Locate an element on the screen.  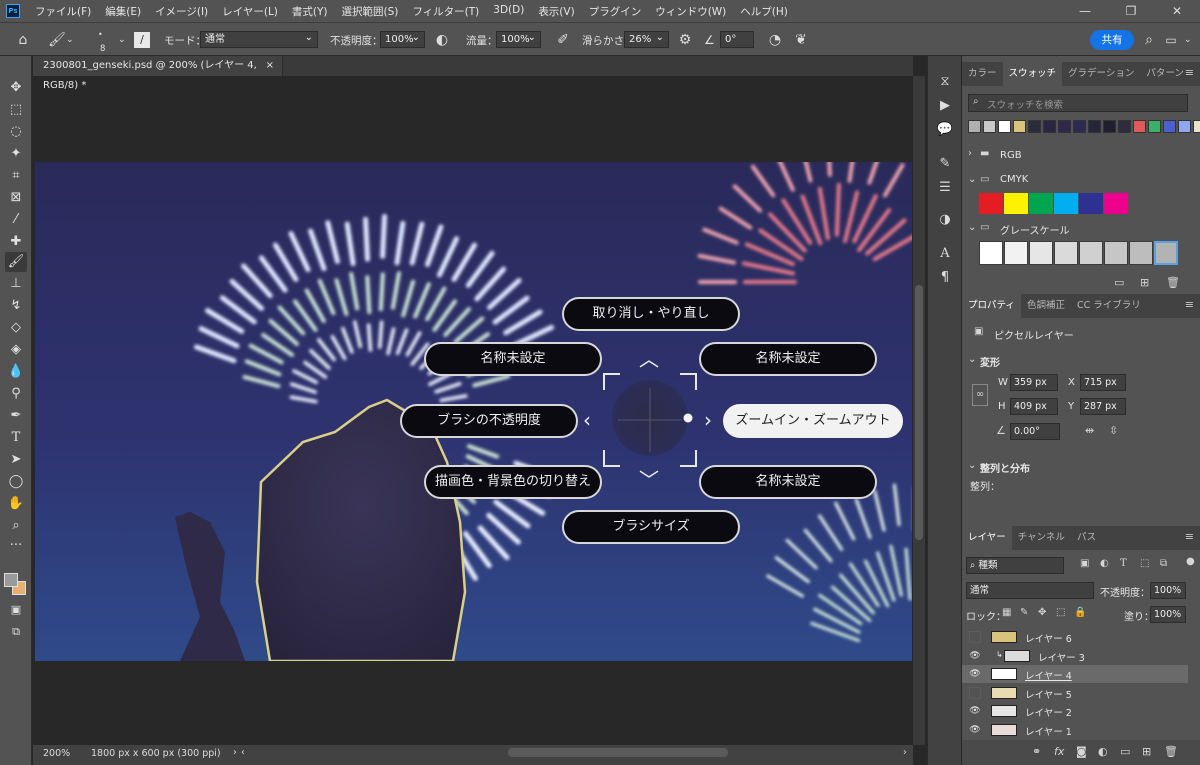
move-tool-icon: ✥ is located at coordinates (16, 88).